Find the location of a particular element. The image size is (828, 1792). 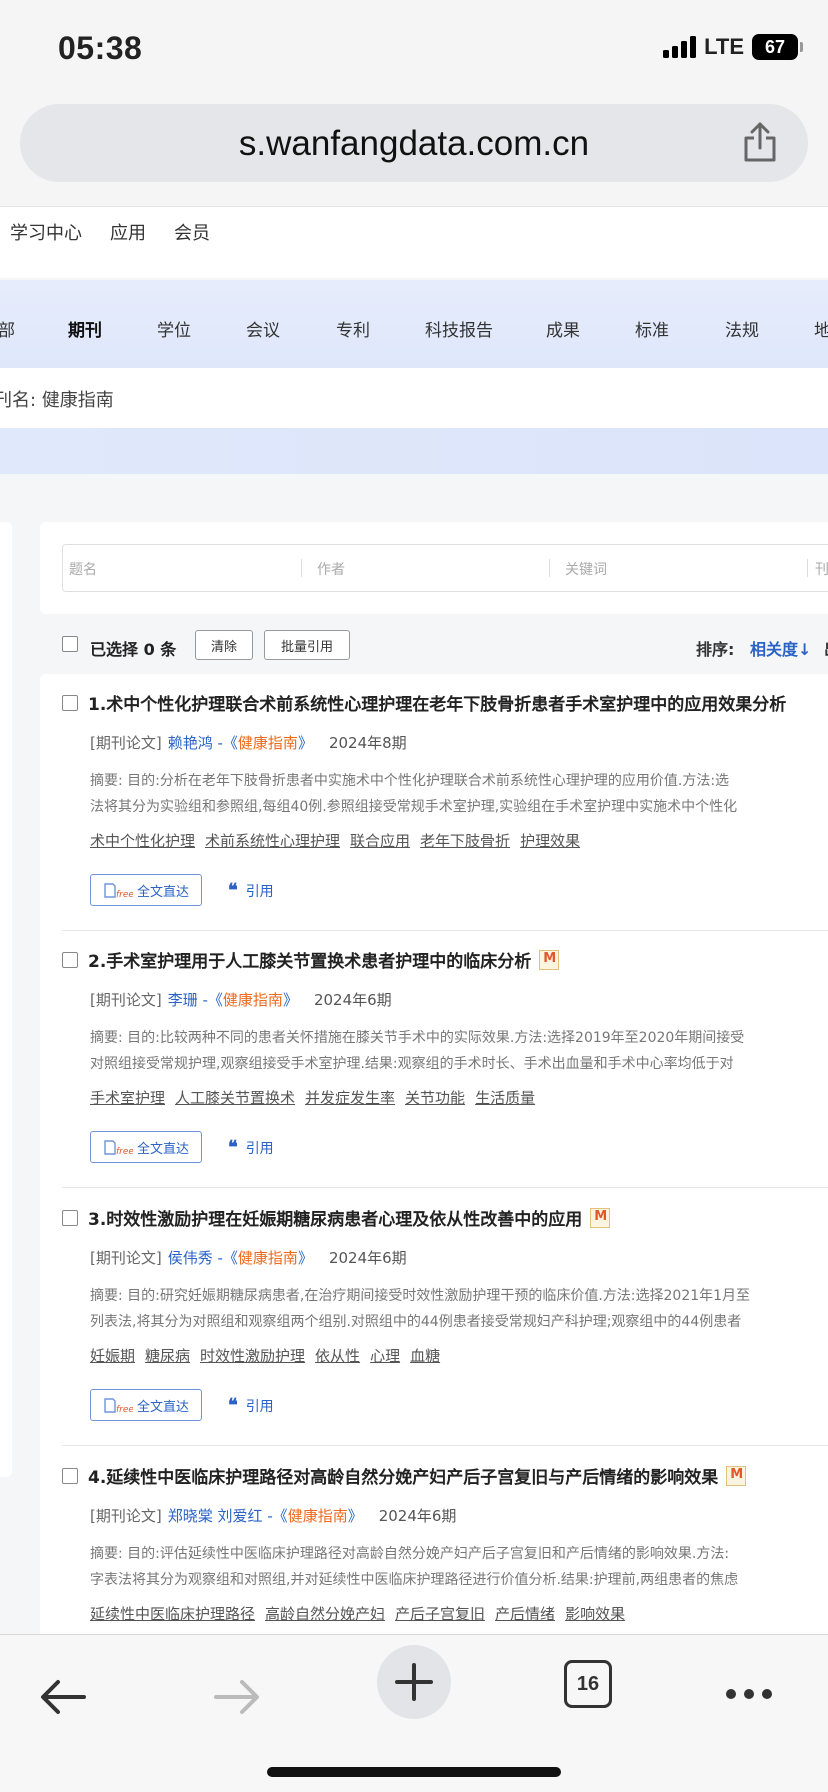

batch-cite-button: 批量引用 is located at coordinates (307, 645).